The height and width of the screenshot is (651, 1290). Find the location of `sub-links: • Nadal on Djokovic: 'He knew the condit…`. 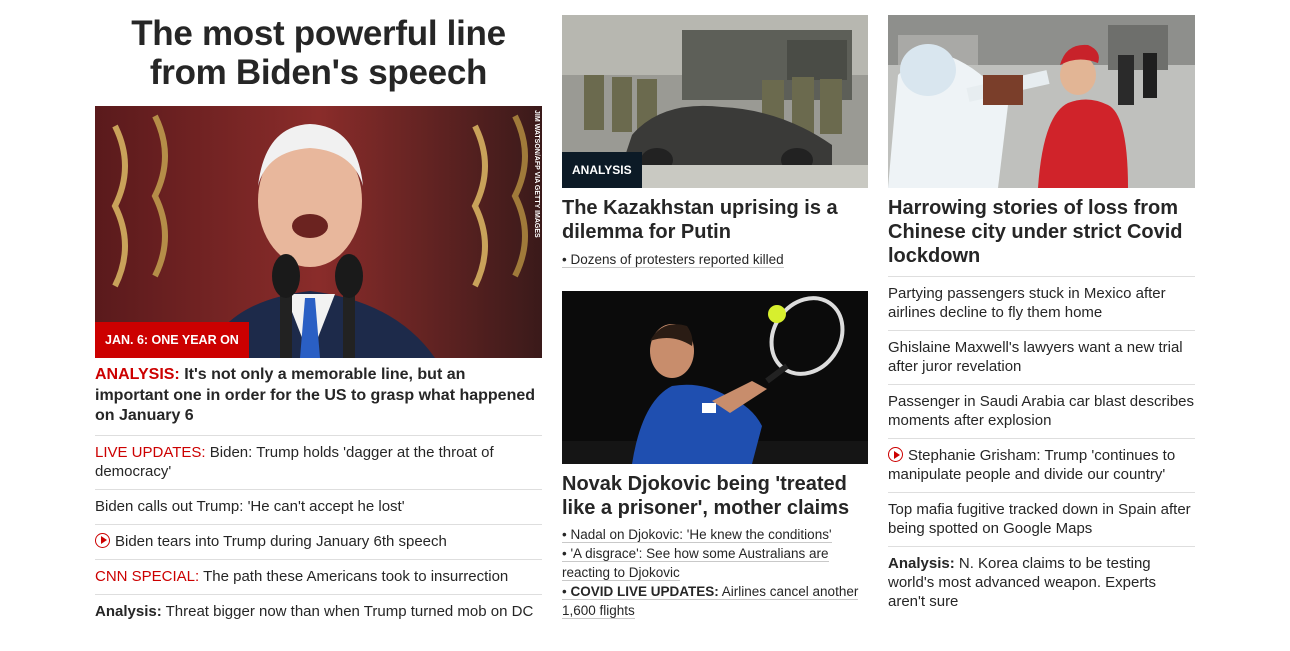

sub-links: • Nadal on Djokovic: 'He knew the condit… is located at coordinates (715, 572).